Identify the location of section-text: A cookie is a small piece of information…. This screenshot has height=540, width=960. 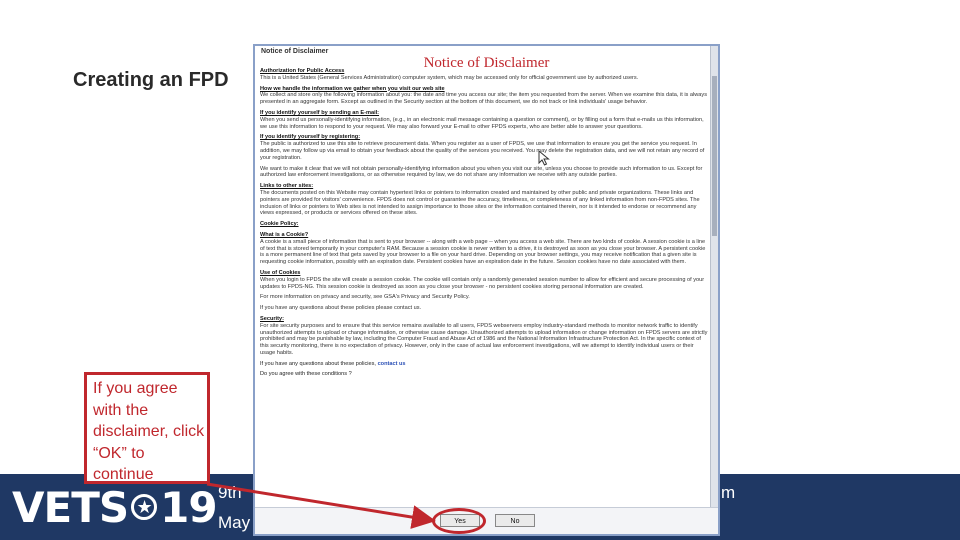
(483, 252).